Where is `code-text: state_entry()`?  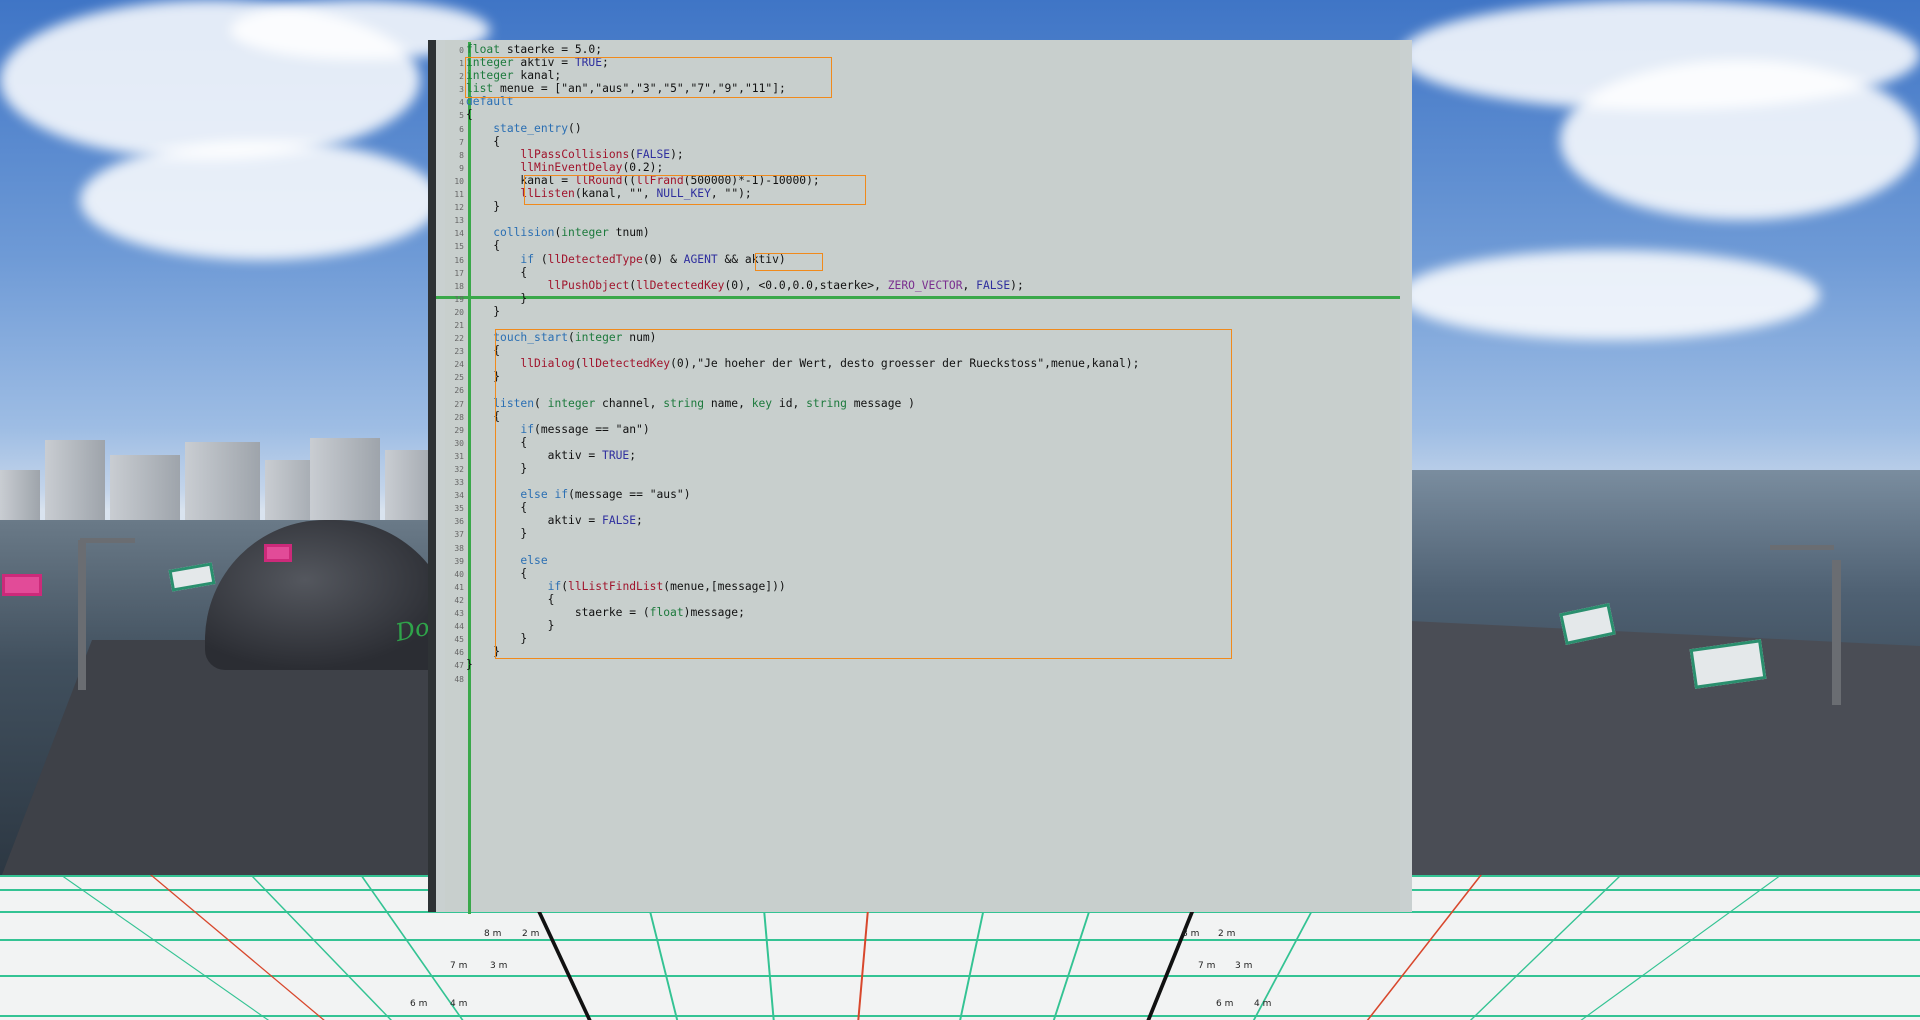
code-text: state_entry() is located at coordinates (537, 128).